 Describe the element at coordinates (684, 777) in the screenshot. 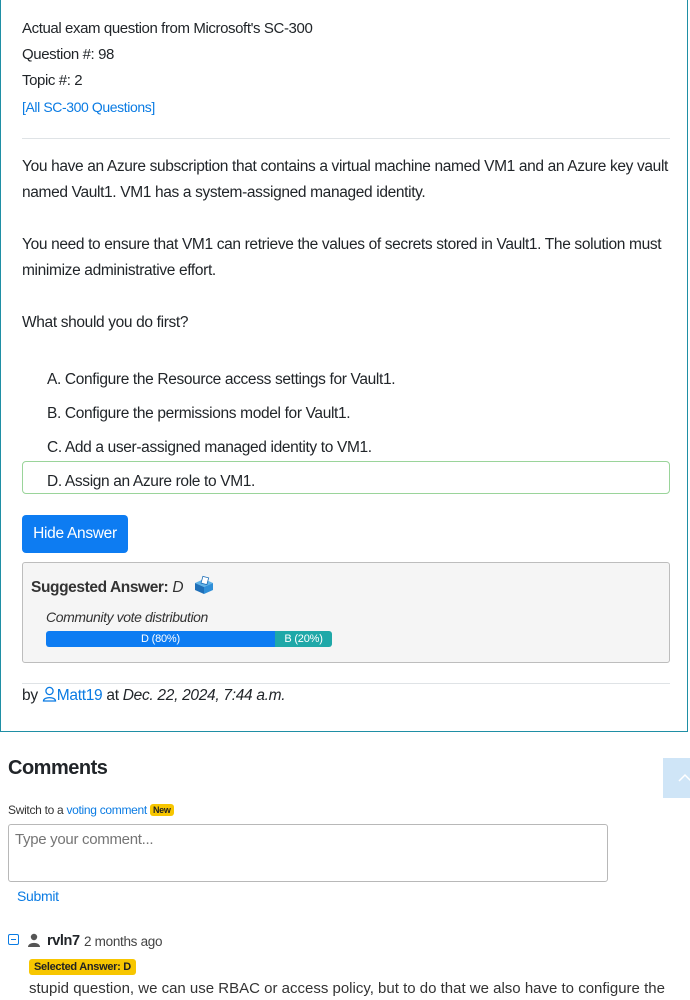

I see `chevron-up-icon` at that location.